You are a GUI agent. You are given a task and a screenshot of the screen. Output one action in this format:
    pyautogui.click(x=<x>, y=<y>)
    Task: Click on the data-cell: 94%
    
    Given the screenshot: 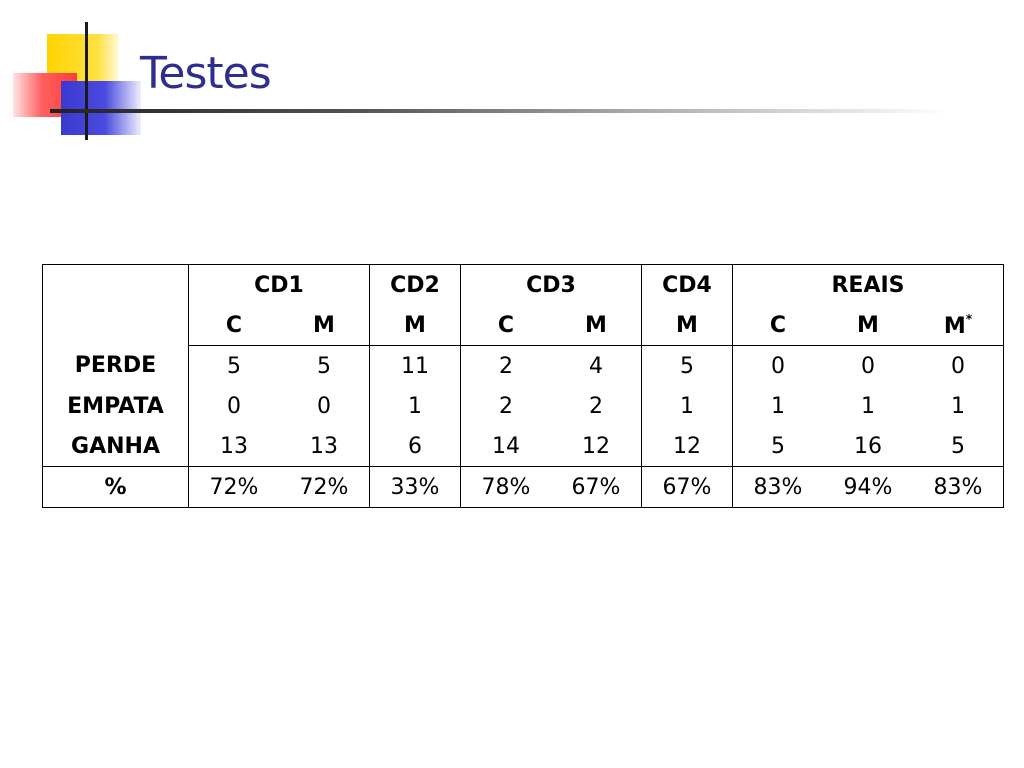 What is the action you would take?
    pyautogui.click(x=868, y=487)
    